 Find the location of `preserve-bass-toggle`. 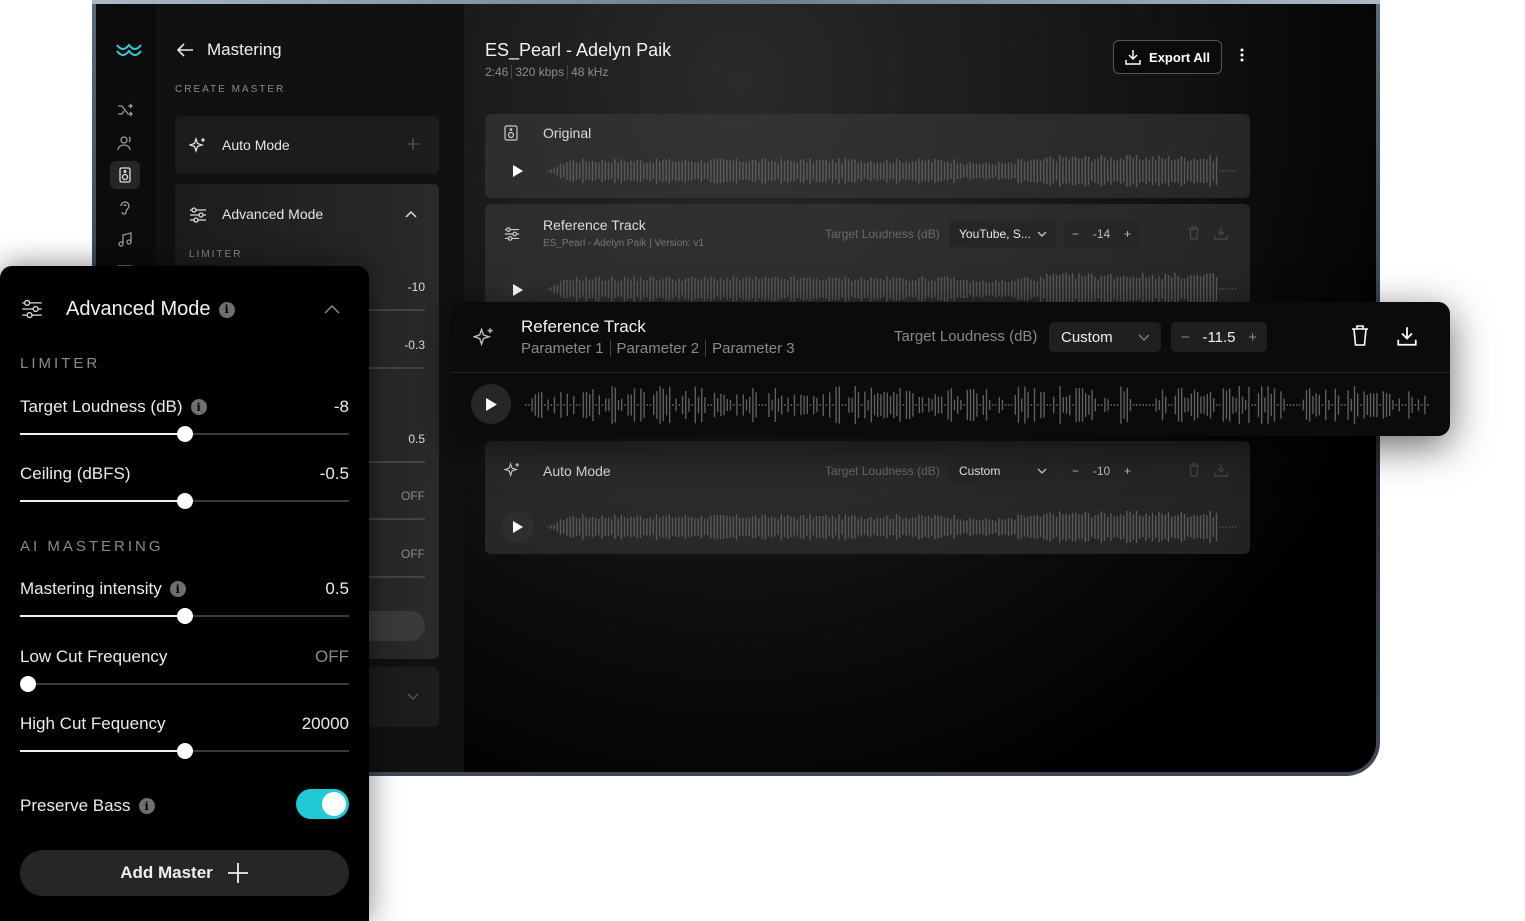

preserve-bass-toggle is located at coordinates (322, 804).